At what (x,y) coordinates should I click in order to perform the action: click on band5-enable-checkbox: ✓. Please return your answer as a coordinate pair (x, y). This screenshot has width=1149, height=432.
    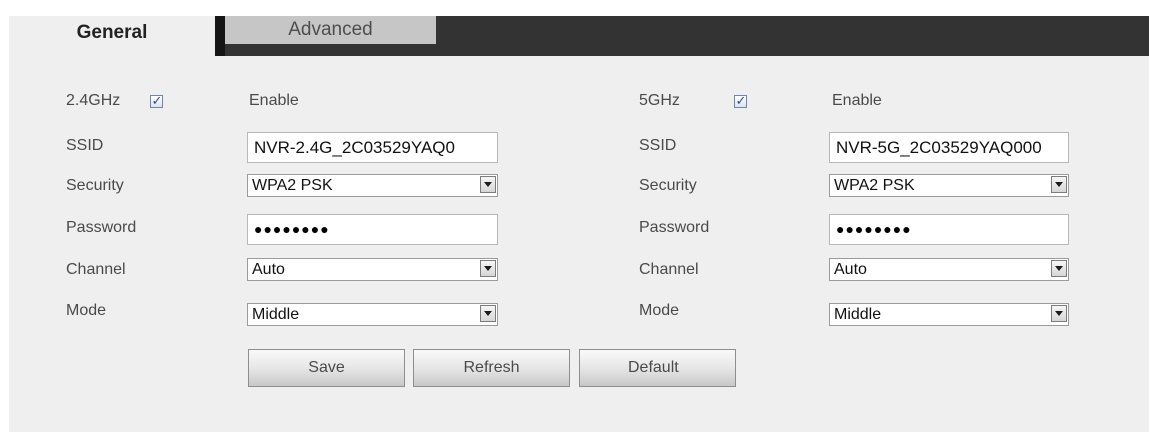
    Looking at the image, I should click on (740, 100).